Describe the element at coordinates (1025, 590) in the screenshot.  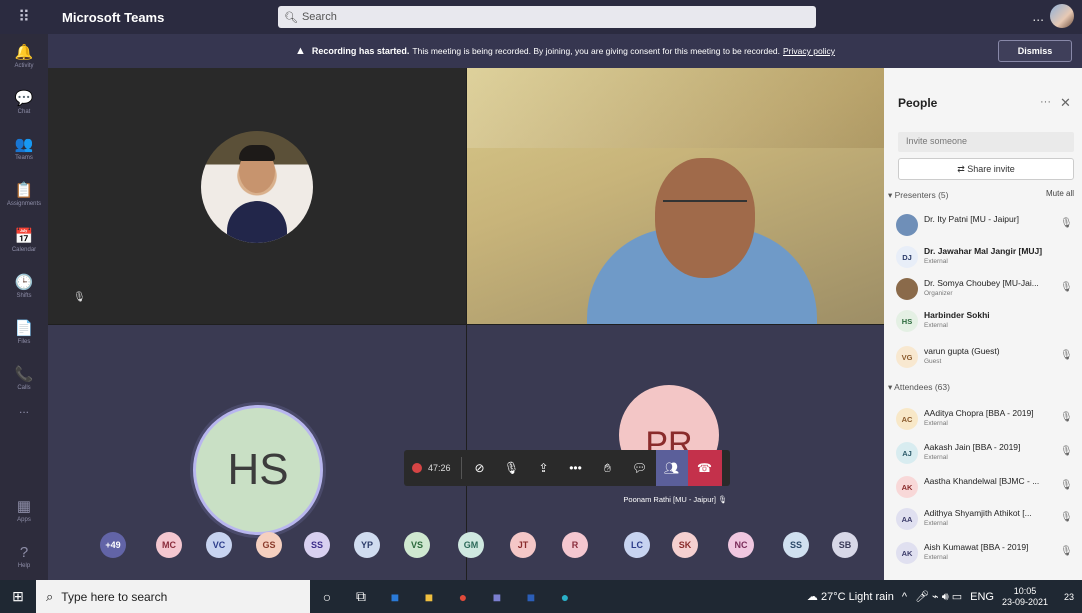
I see `clock-time: 10:05` at that location.